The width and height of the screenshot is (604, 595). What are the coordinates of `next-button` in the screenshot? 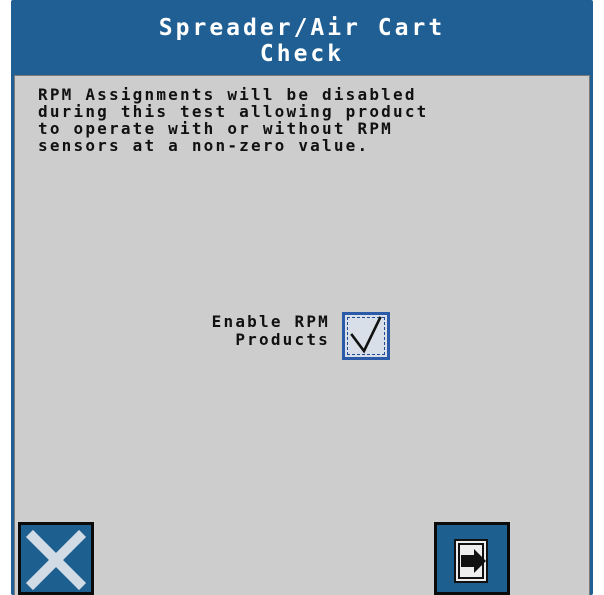 It's located at (472, 558).